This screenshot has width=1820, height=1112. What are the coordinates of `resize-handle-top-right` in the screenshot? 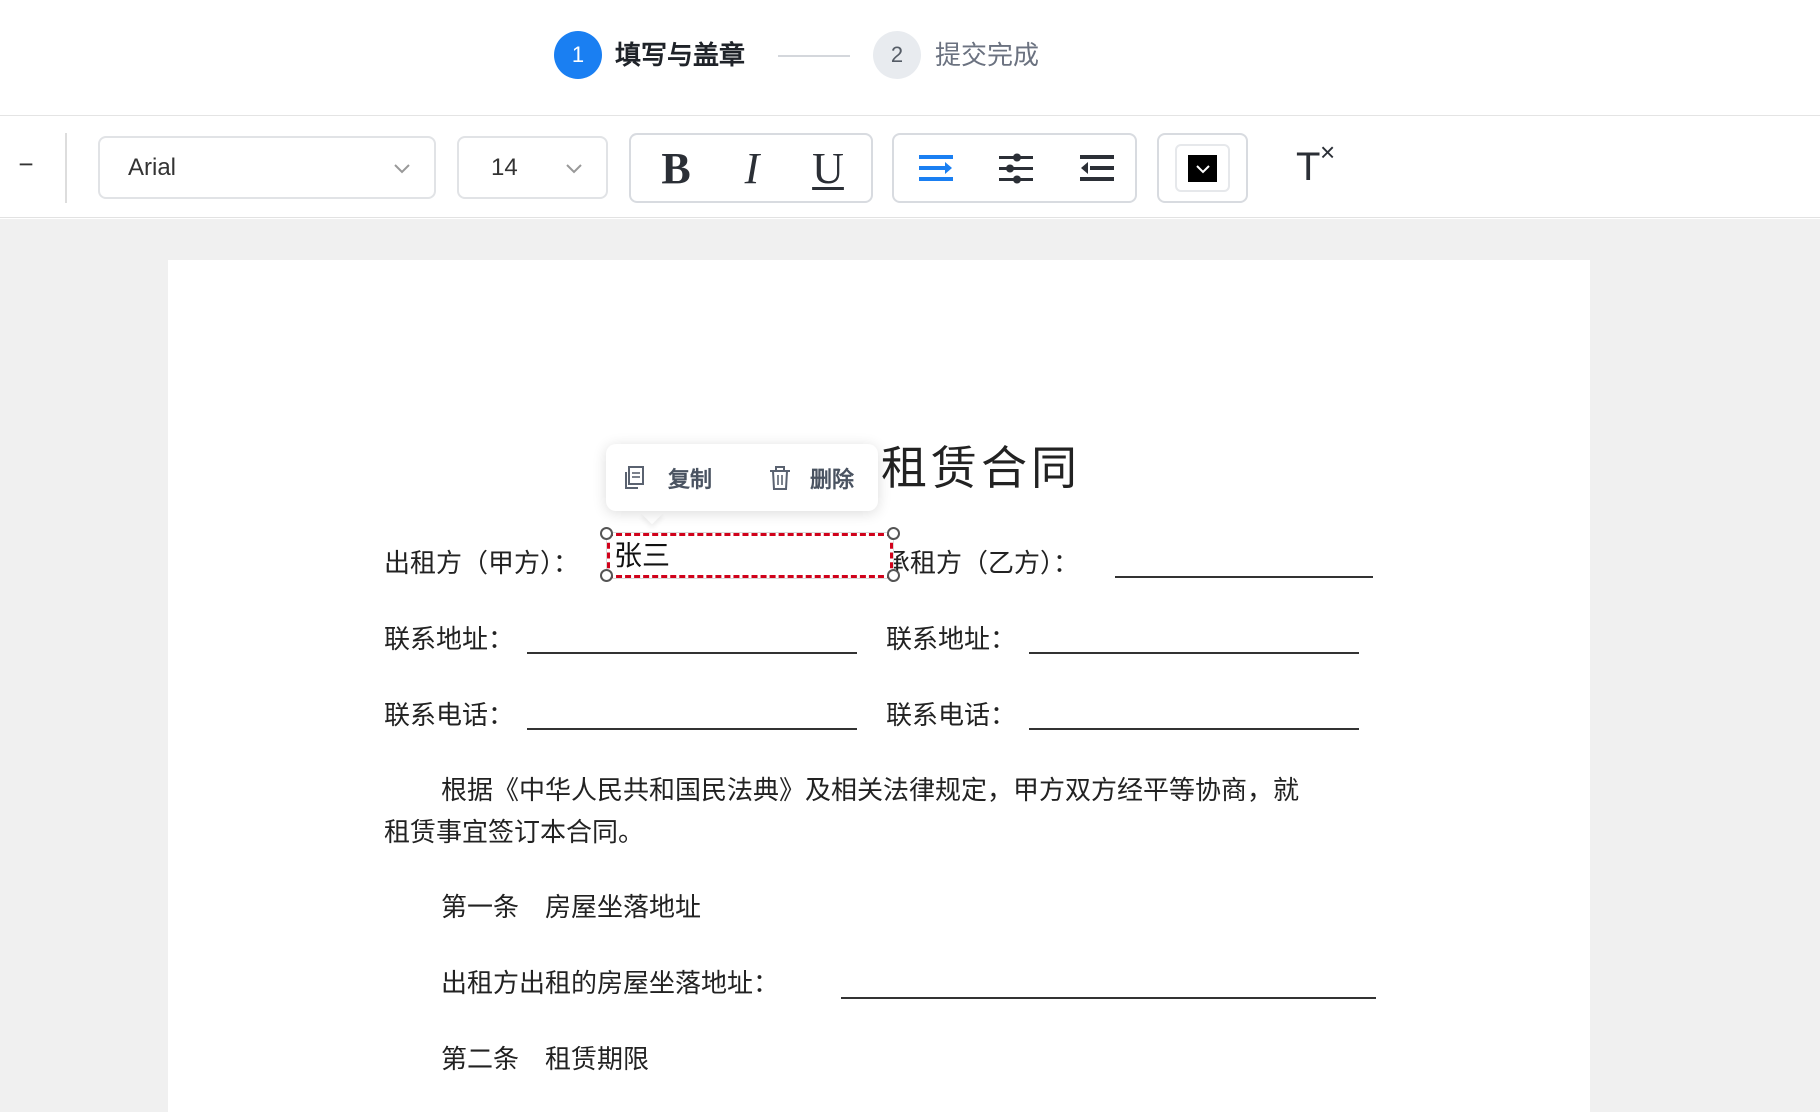 It's located at (893, 533).